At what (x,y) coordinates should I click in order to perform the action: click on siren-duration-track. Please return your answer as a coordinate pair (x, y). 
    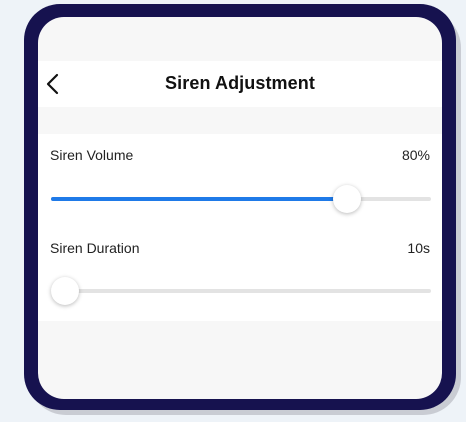
    Looking at the image, I should click on (241, 291).